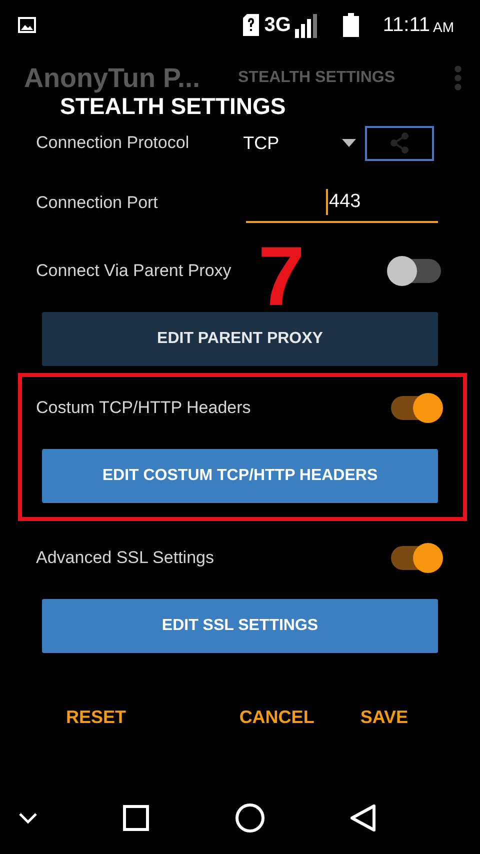 This screenshot has height=854, width=480. Describe the element at coordinates (384, 717) in the screenshot. I see `dialog-action: SAVE` at that location.